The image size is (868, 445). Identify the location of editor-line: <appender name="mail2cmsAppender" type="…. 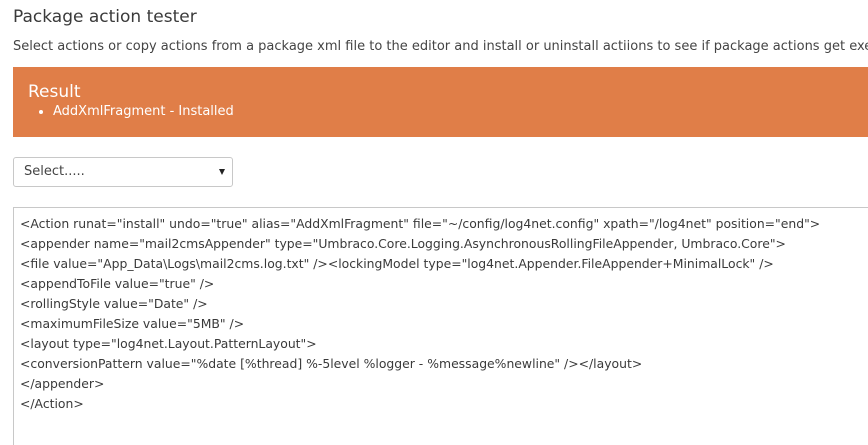
(403, 243).